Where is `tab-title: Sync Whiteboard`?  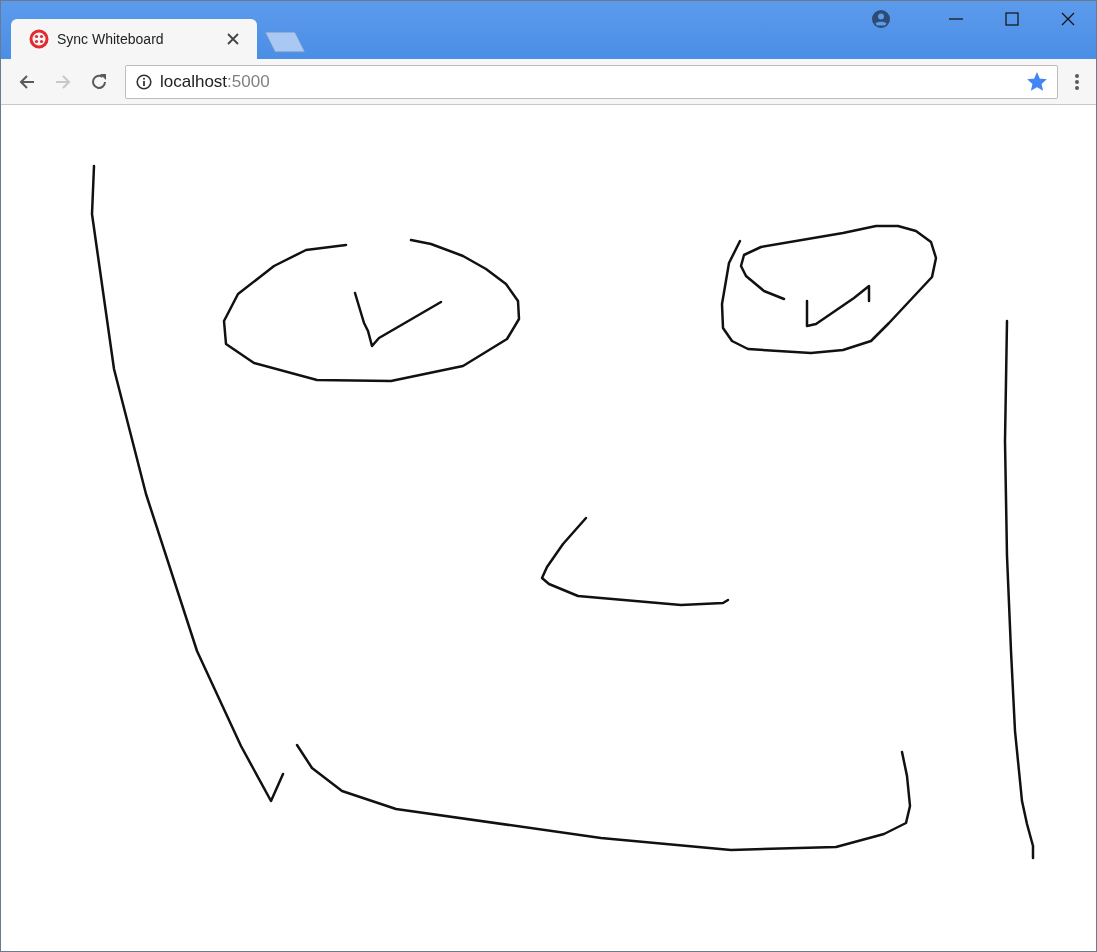 tab-title: Sync Whiteboard is located at coordinates (111, 39).